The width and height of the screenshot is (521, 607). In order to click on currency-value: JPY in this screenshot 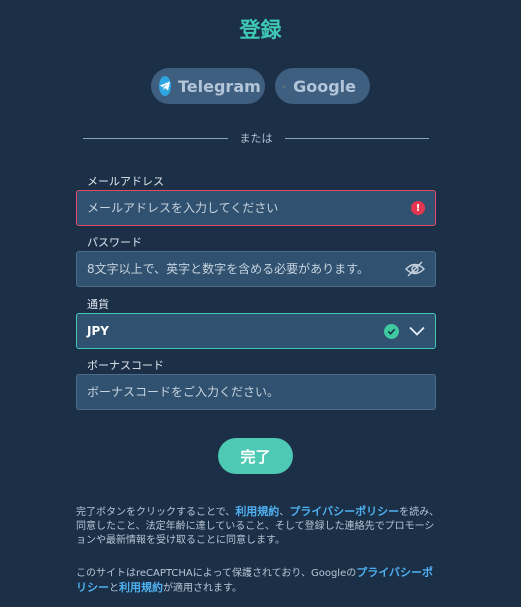, I will do `click(98, 331)`.